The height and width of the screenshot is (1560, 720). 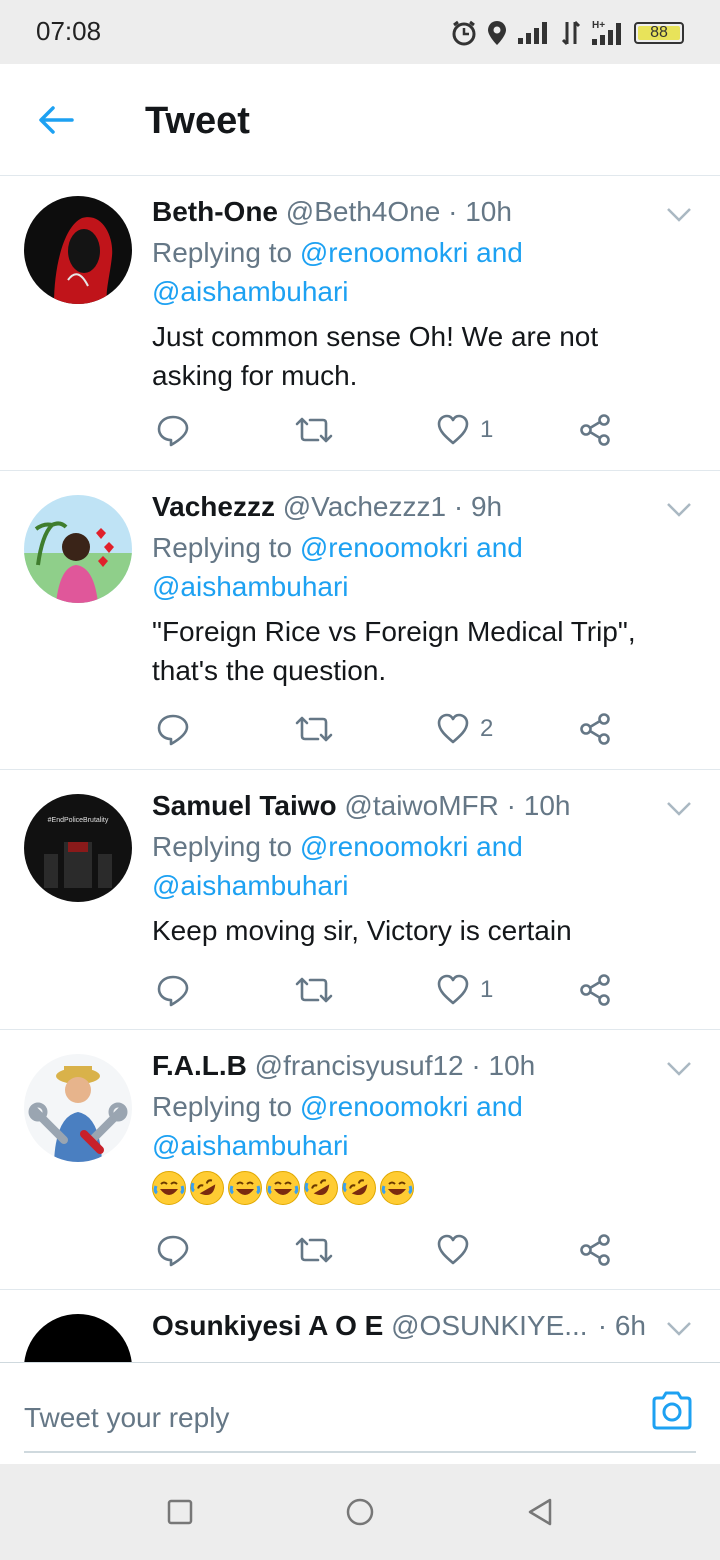 What do you see at coordinates (571, 33) in the screenshot?
I see `data-transfer-icon` at bounding box center [571, 33].